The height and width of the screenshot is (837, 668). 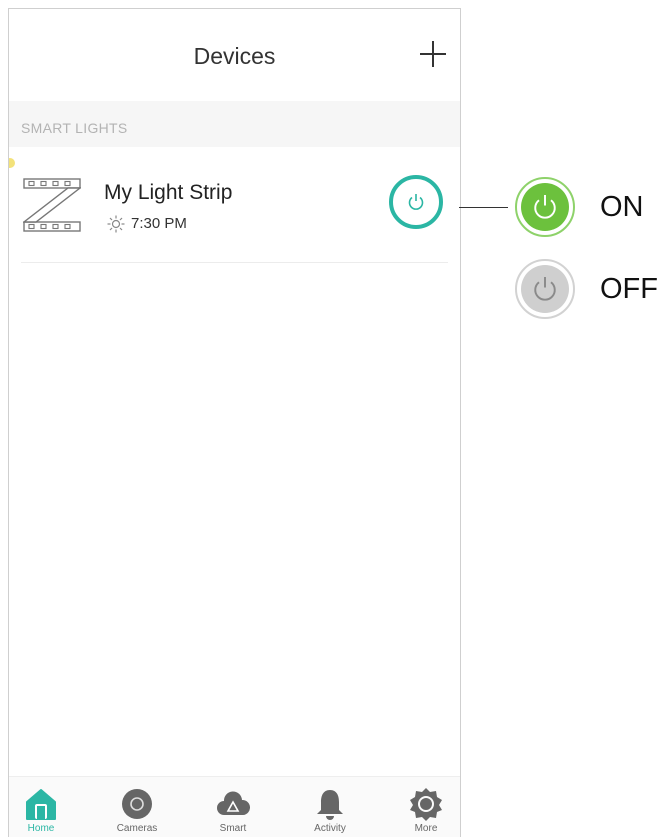 I want to click on header: Devices, so click(x=234, y=55).